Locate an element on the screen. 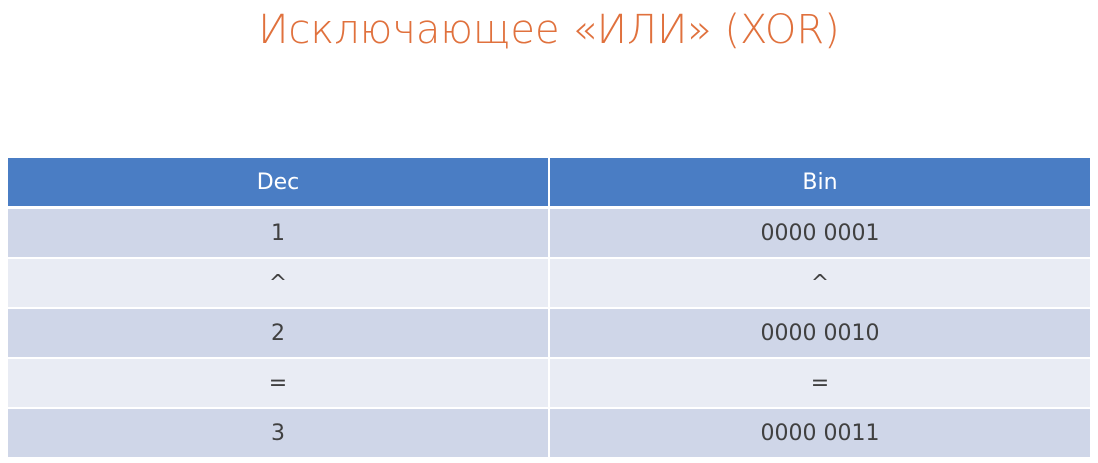  cell-dec: 1 is located at coordinates (278, 232).